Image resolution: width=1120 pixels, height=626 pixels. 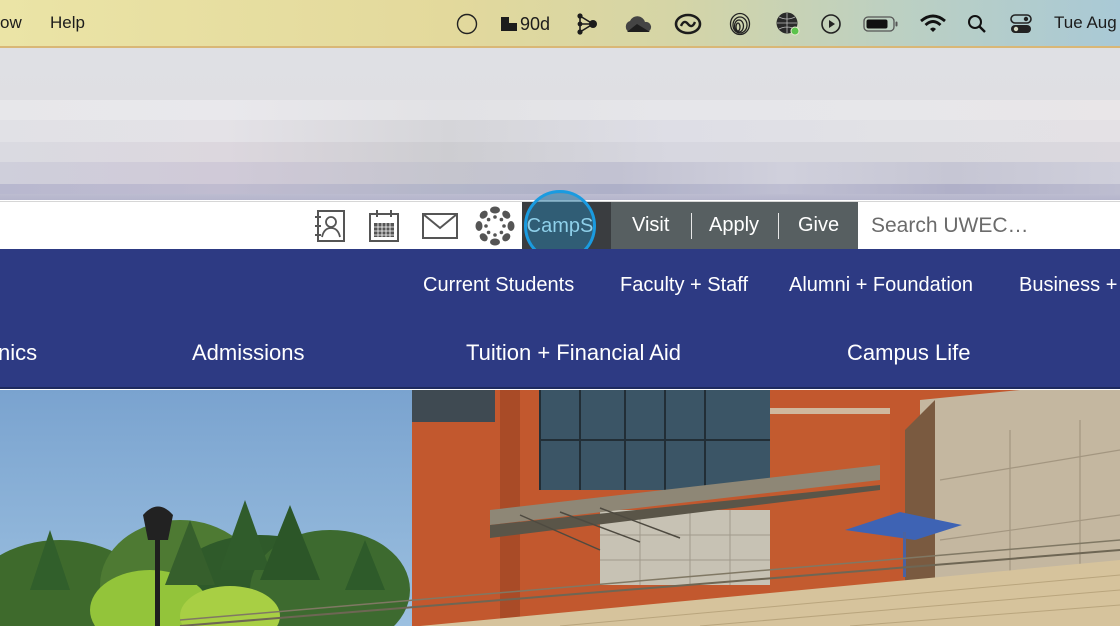 What do you see at coordinates (330, 226) in the screenshot?
I see `directory-icon` at bounding box center [330, 226].